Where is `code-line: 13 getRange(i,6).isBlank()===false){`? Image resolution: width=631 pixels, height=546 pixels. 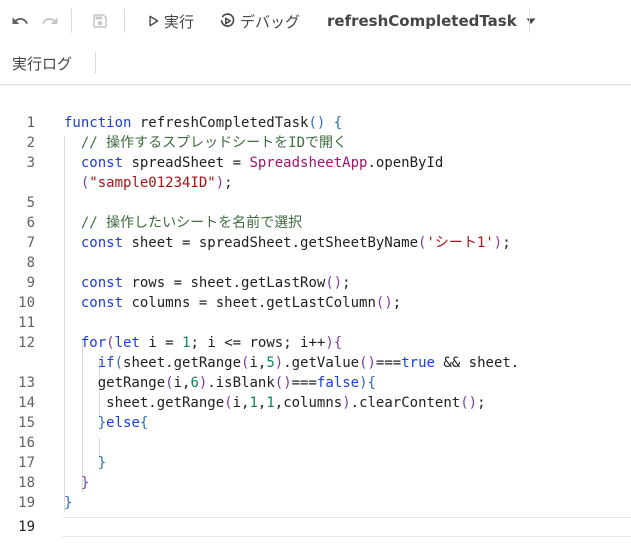 code-line: 13 getRange(i,6).isBlank()===false){ is located at coordinates (197, 383).